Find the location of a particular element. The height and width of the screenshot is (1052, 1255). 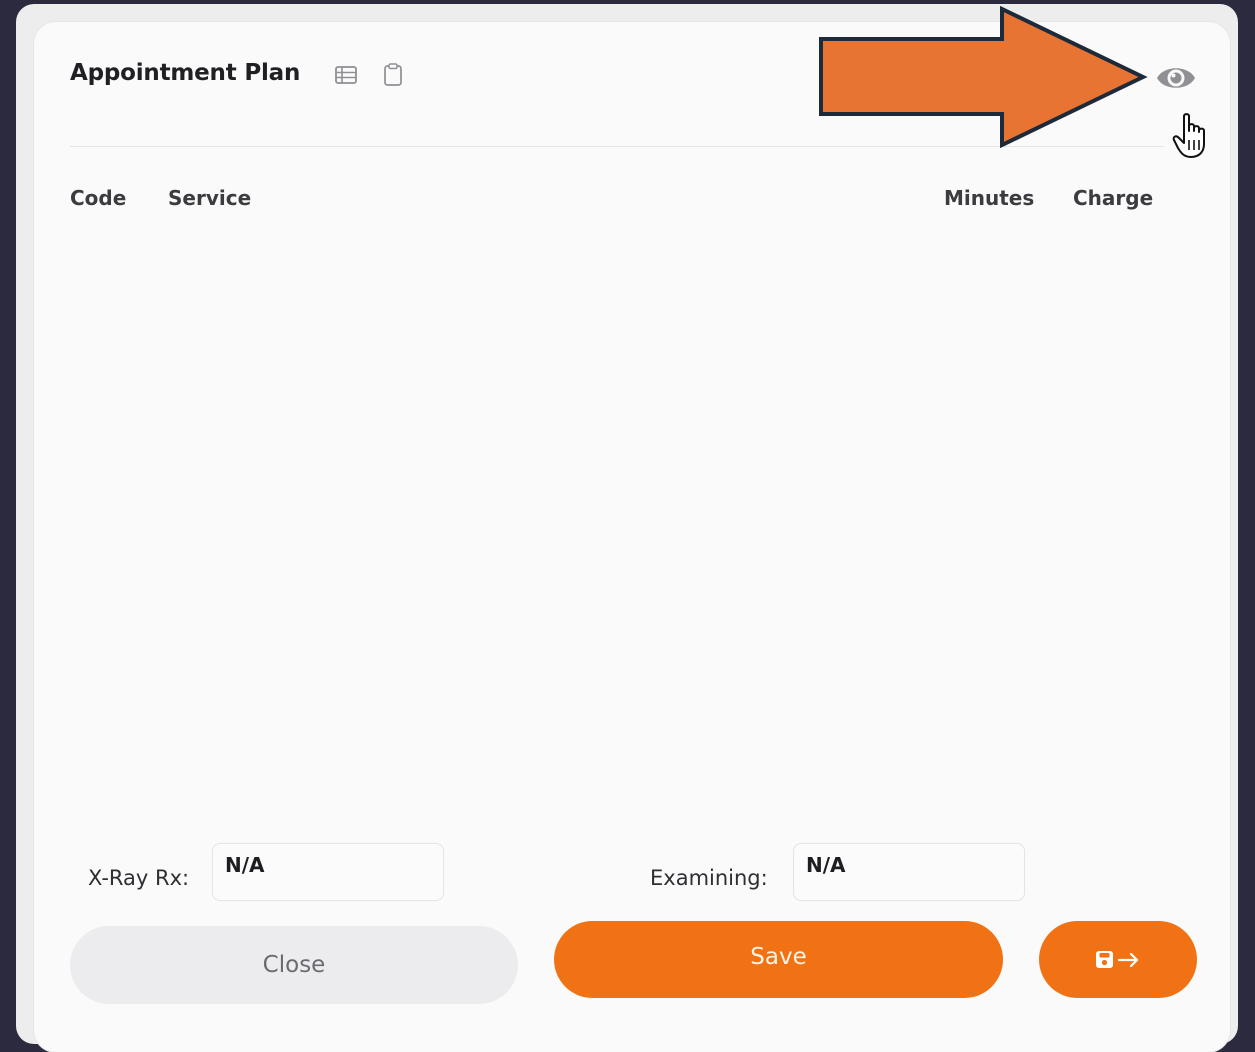

clipboard-icon is located at coordinates (393, 75).